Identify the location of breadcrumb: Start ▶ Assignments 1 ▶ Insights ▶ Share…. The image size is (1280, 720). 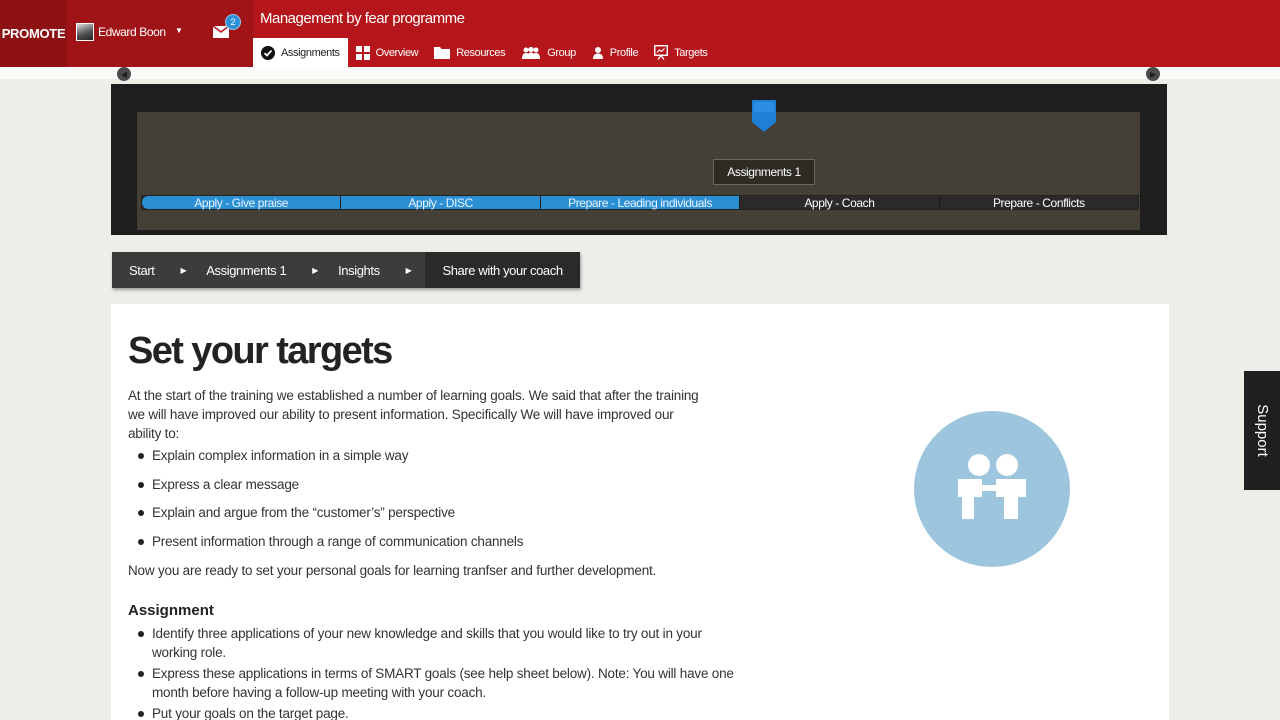
(346, 270).